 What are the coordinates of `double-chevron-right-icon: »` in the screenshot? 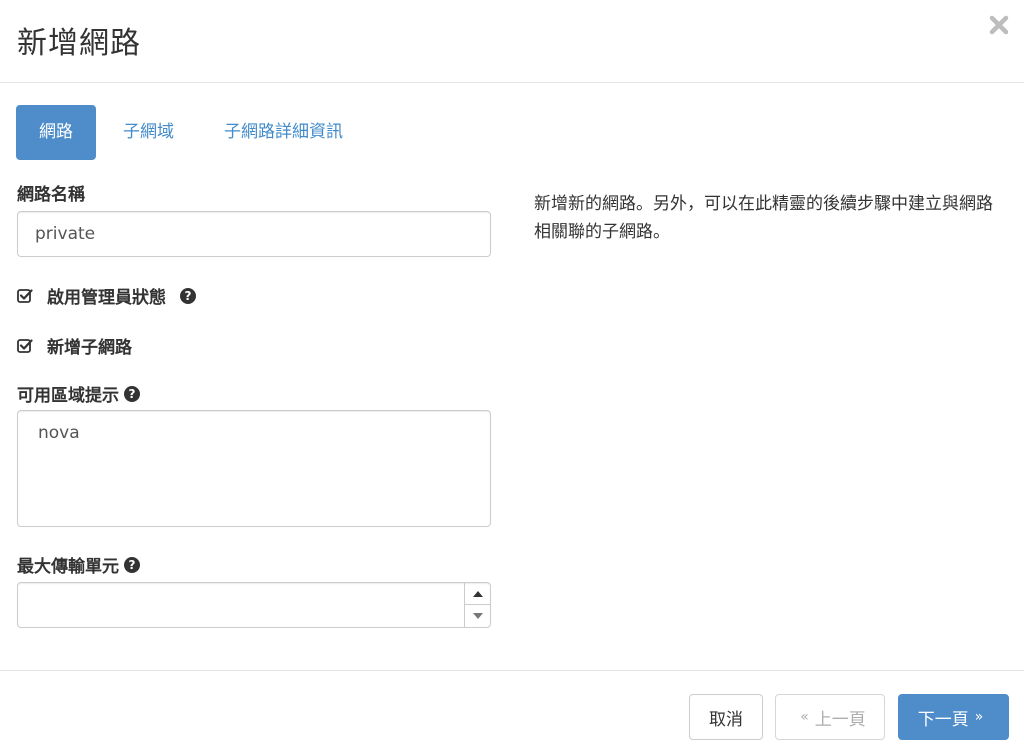 It's located at (979, 717).